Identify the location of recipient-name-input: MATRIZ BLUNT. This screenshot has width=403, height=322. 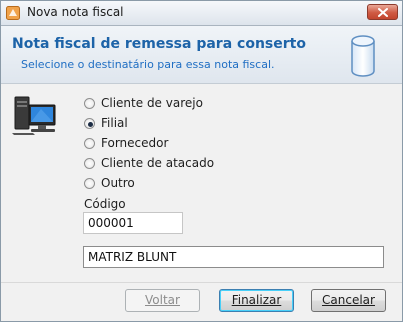
(233, 257).